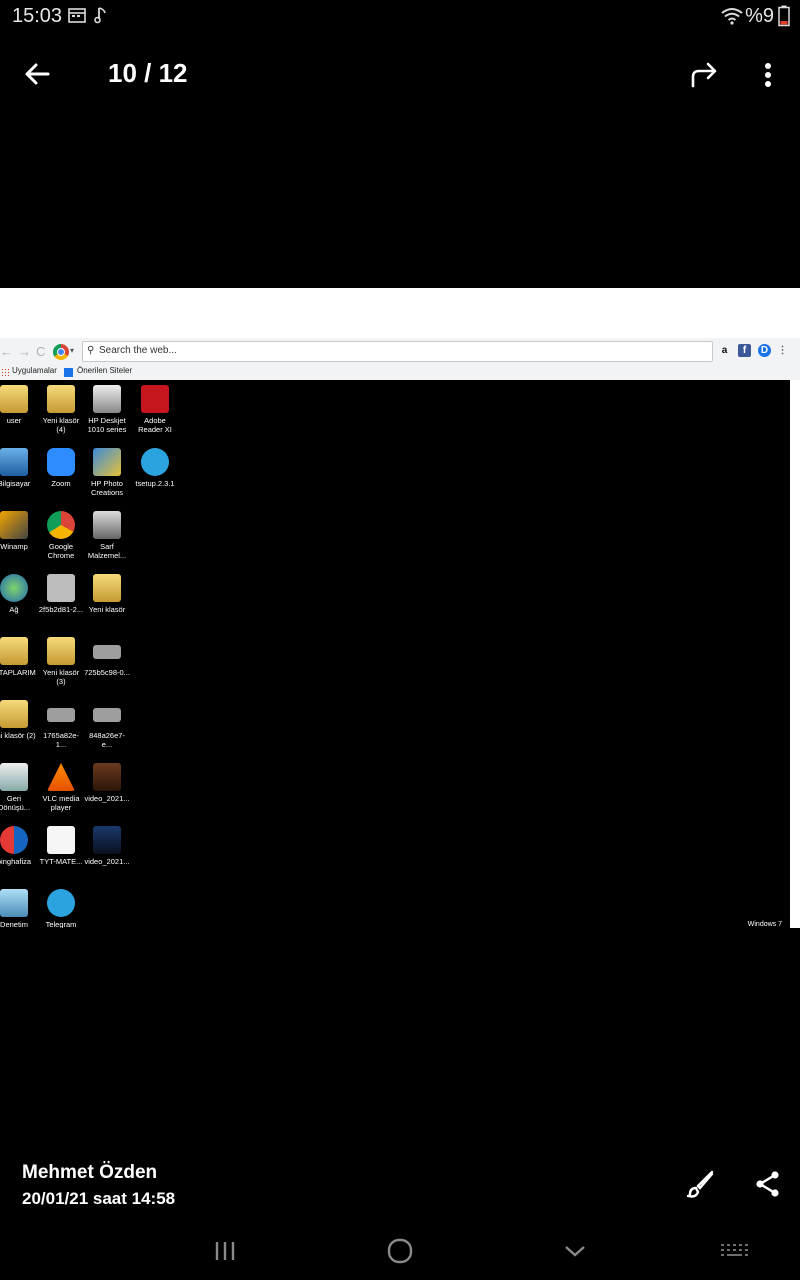  Describe the element at coordinates (61, 462) in the screenshot. I see `zoom-icon` at that location.